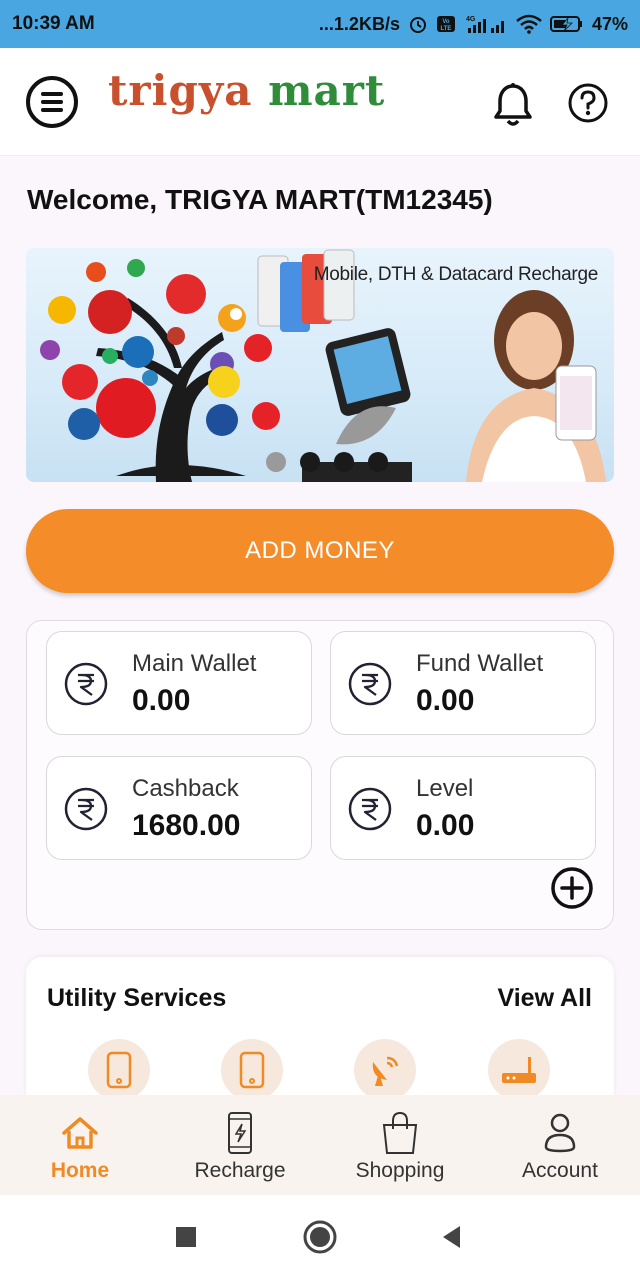 This screenshot has height=1280, width=640. I want to click on wallet-card-main: Main Wallet 0.00, so click(179, 683).